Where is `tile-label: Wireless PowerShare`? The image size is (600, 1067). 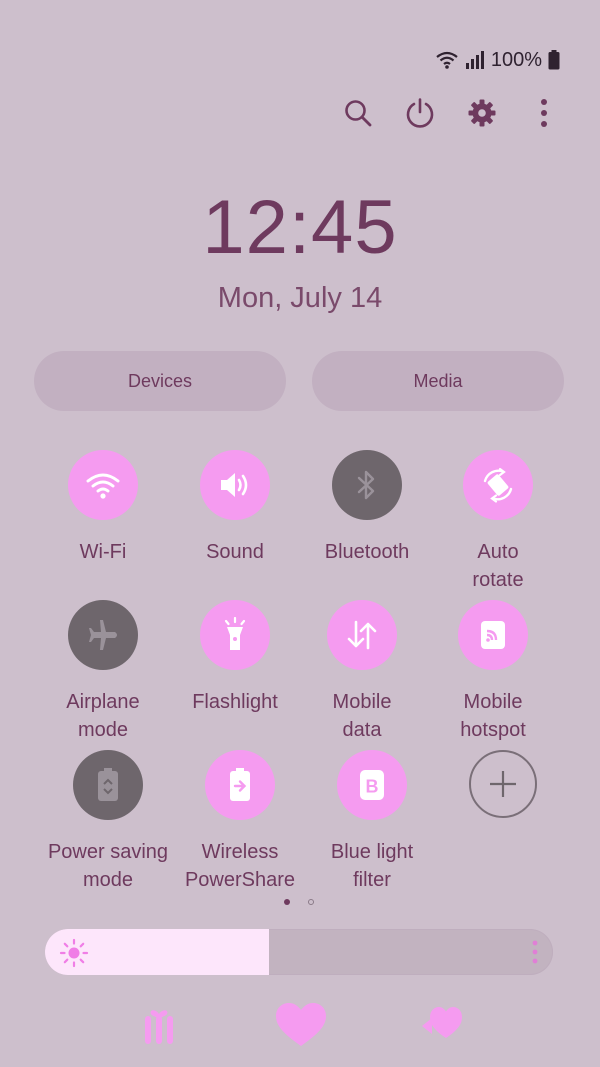 tile-label: Wireless PowerShare is located at coordinates (240, 866).